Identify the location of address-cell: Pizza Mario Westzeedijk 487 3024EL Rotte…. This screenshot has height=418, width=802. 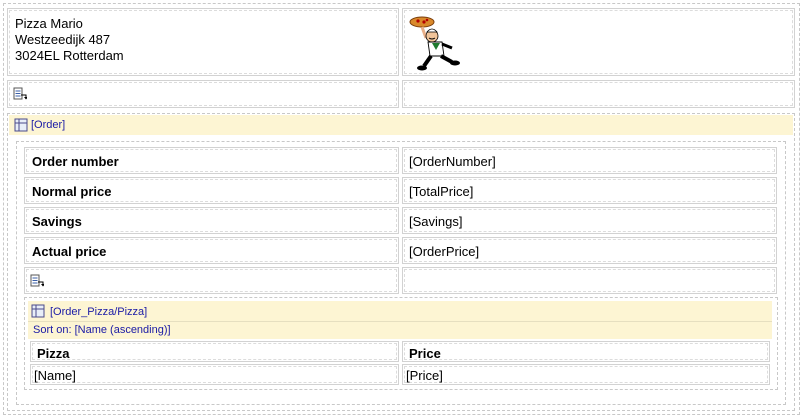
(203, 42).